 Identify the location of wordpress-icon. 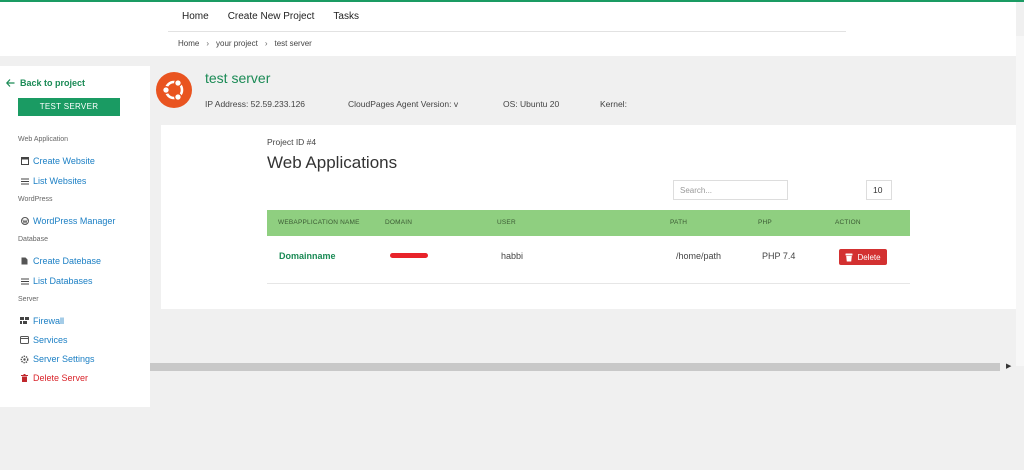
(24, 221).